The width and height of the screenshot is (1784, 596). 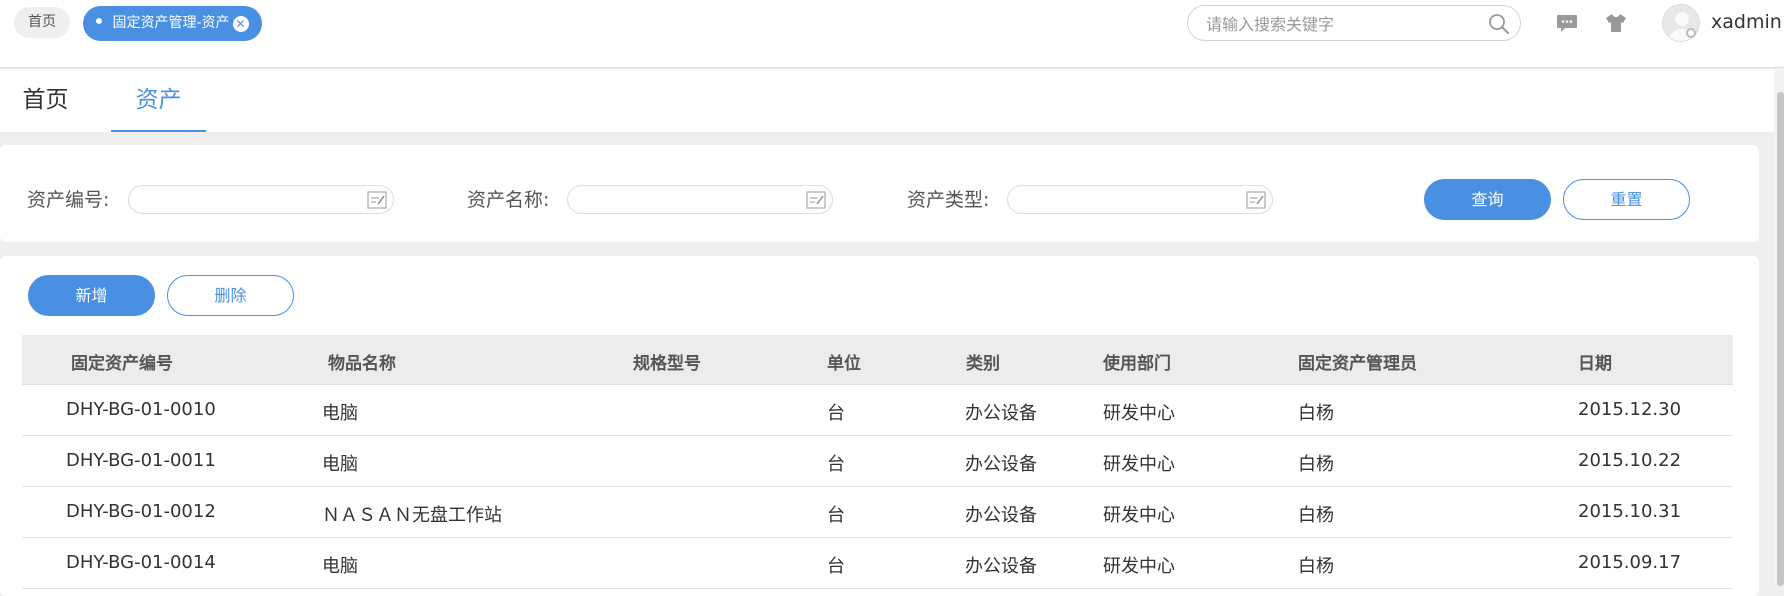 I want to click on close-icon: ✕, so click(x=240, y=24).